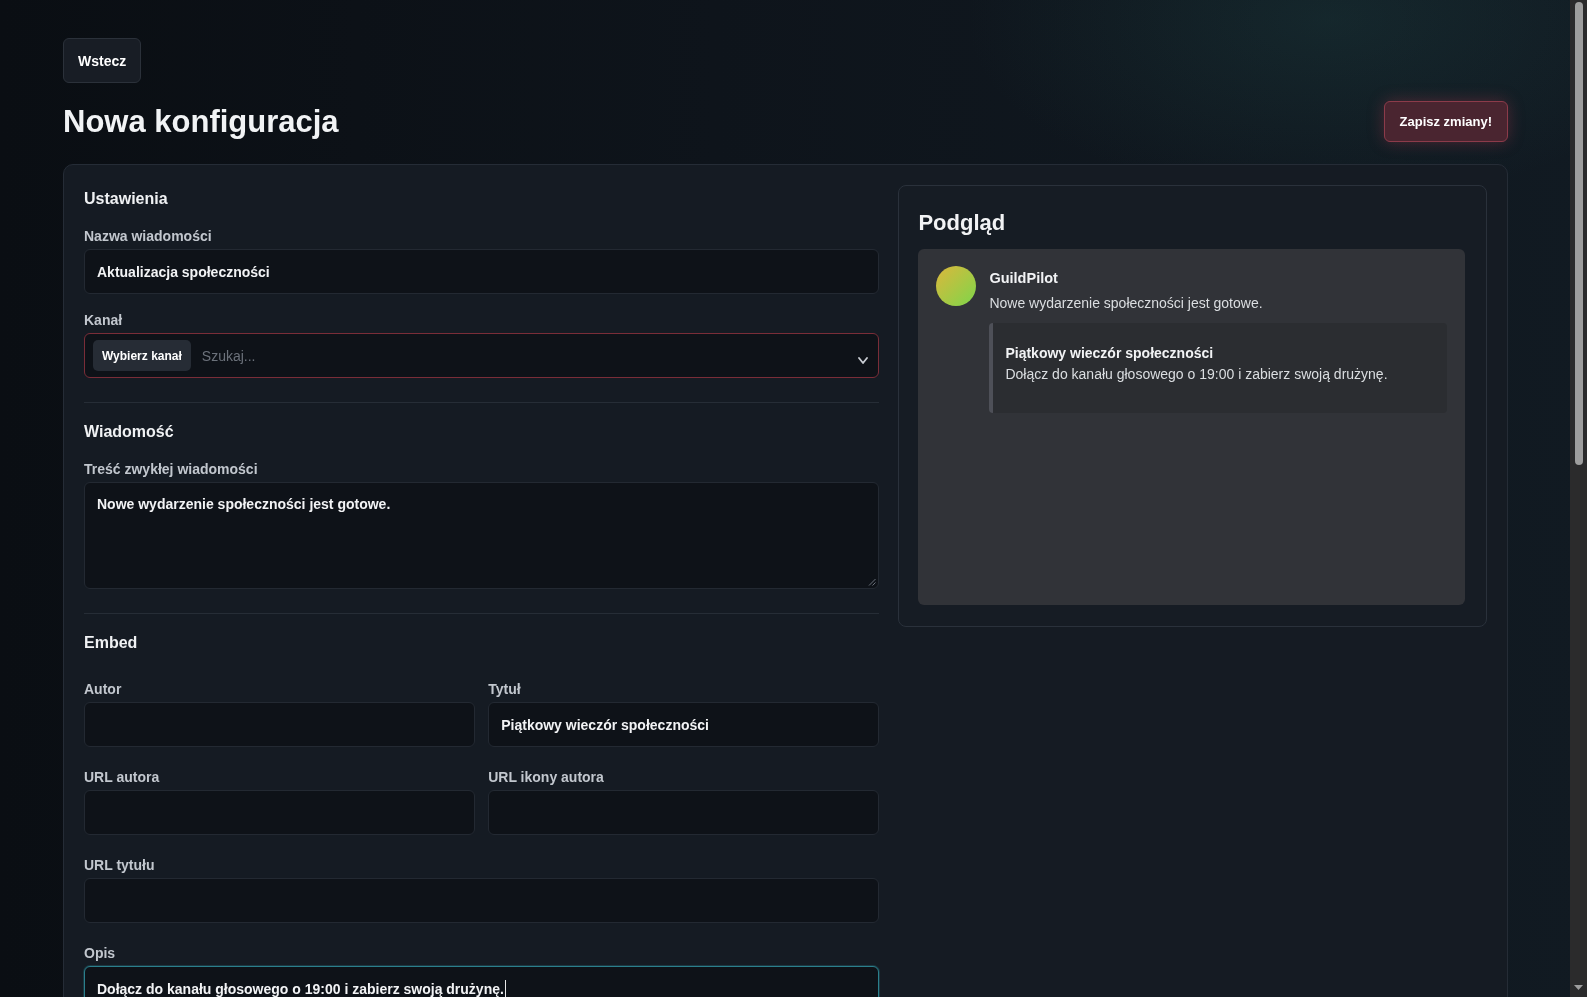  Describe the element at coordinates (1445, 121) in the screenshot. I see `save-button: Zapisz zmiany!` at that location.